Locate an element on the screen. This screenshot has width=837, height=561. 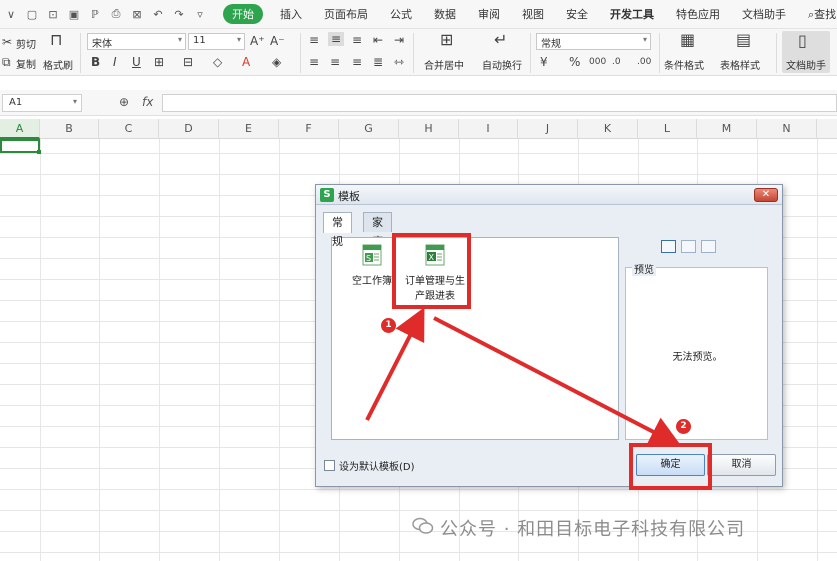
chevron-down-icon: ∨ is located at coordinates (11, 14).